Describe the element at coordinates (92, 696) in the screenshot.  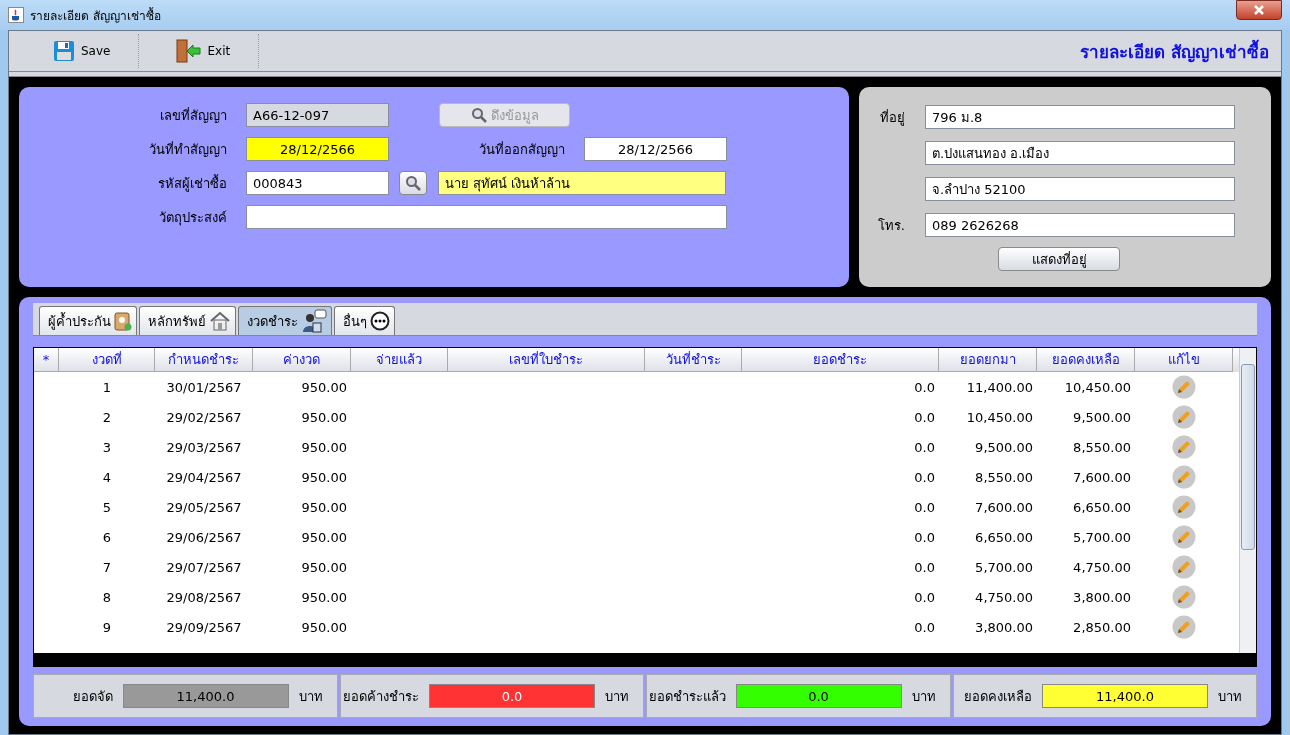
I see `summary-label: ยอดจัด` at that location.